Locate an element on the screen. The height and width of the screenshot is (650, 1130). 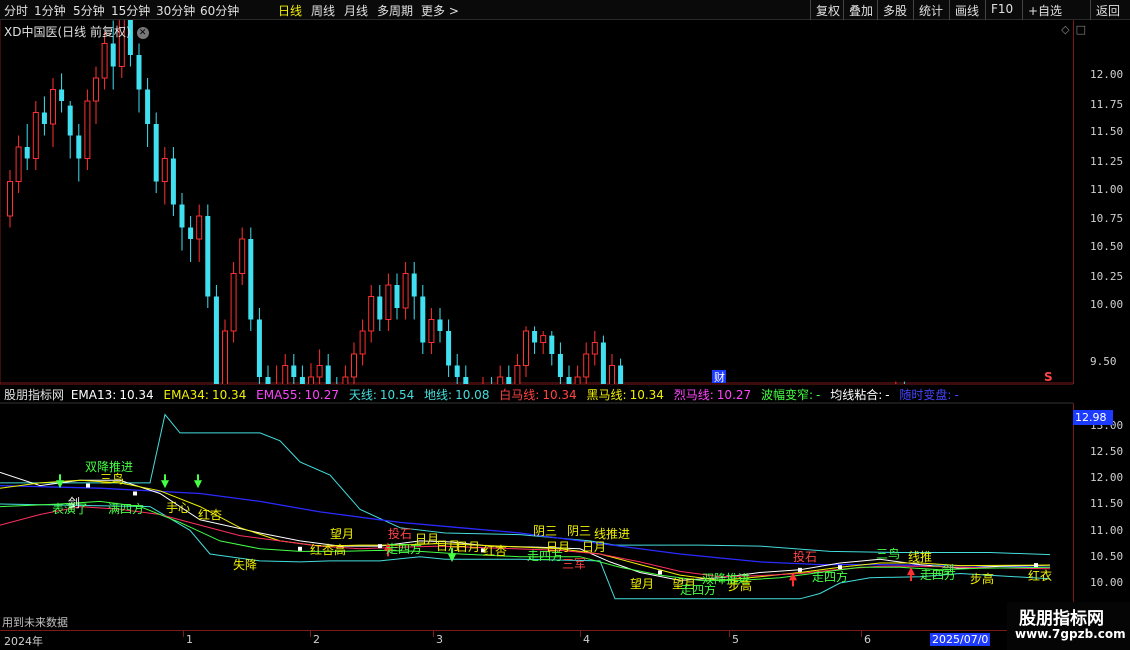
ema-red-line is located at coordinates (525, 542).